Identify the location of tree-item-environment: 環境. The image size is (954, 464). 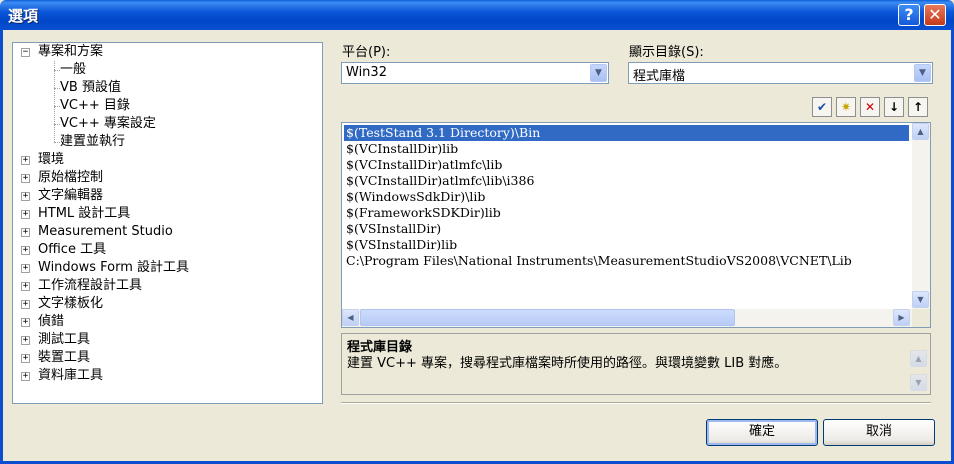
(51, 160).